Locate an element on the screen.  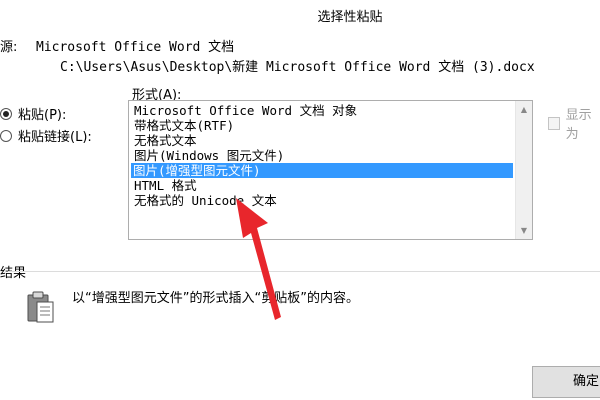
listbox-scrollbar: ▲ ▼ is located at coordinates (523, 170).